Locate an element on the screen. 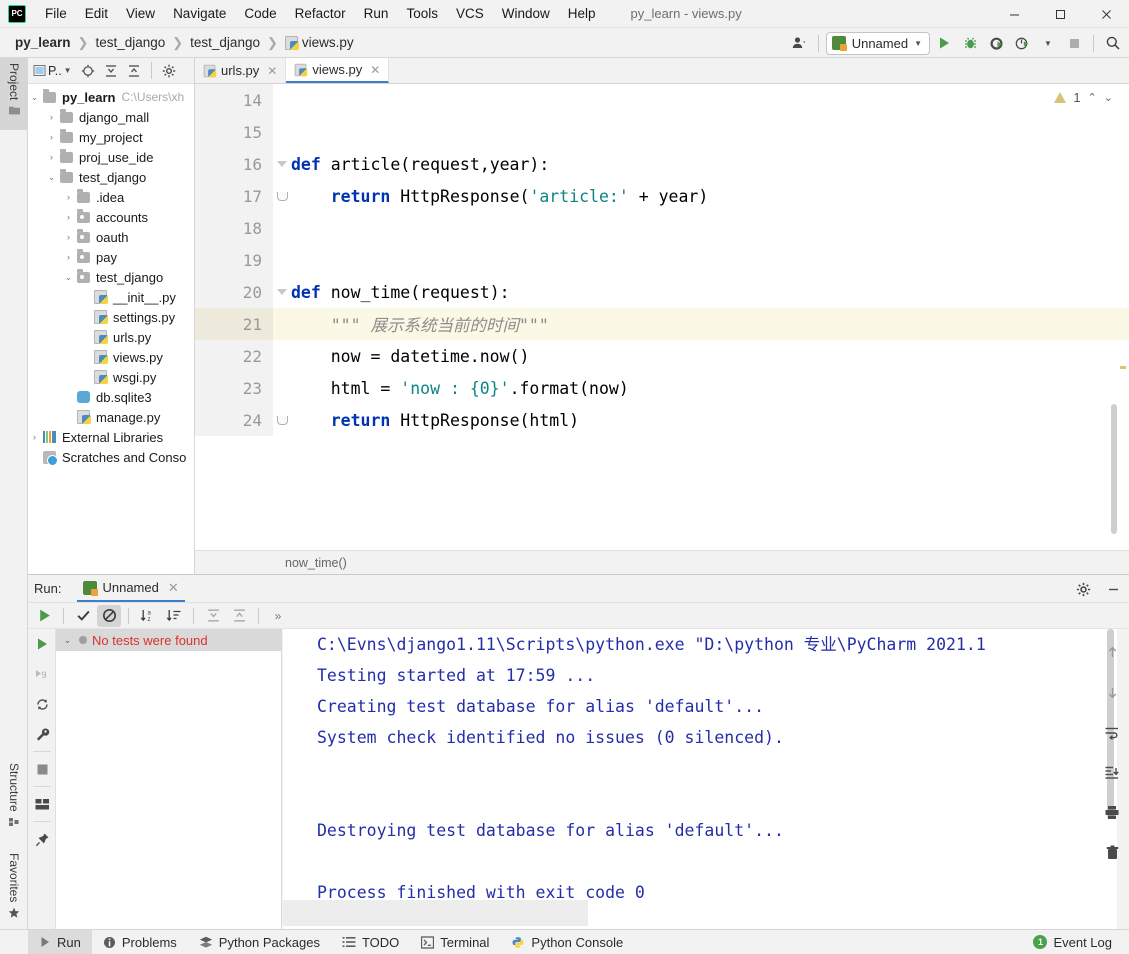  tree-node-django-mall: › django_mall is located at coordinates (111, 117).